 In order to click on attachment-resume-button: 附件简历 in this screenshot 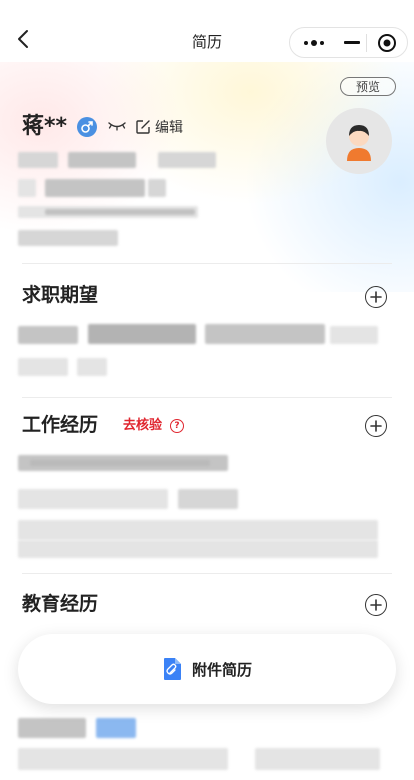, I will do `click(207, 669)`.